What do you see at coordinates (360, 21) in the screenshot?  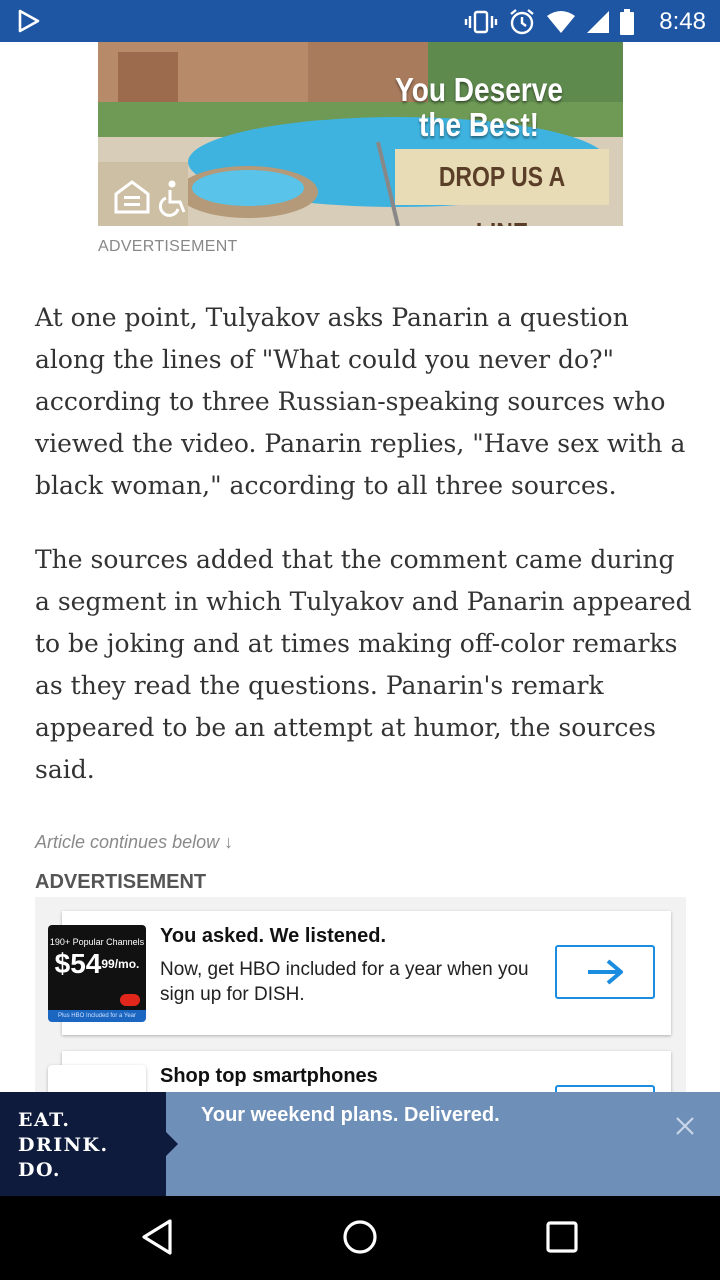 I see `status-bar: 8:48` at bounding box center [360, 21].